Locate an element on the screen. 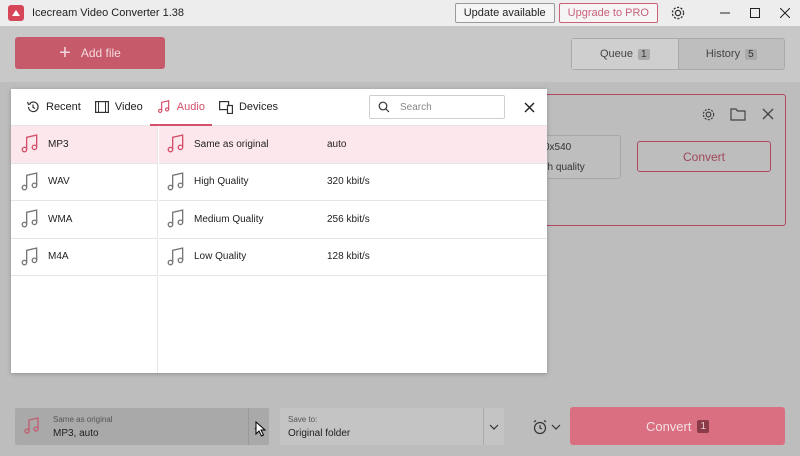  remove-file-icon is located at coordinates (768, 114).